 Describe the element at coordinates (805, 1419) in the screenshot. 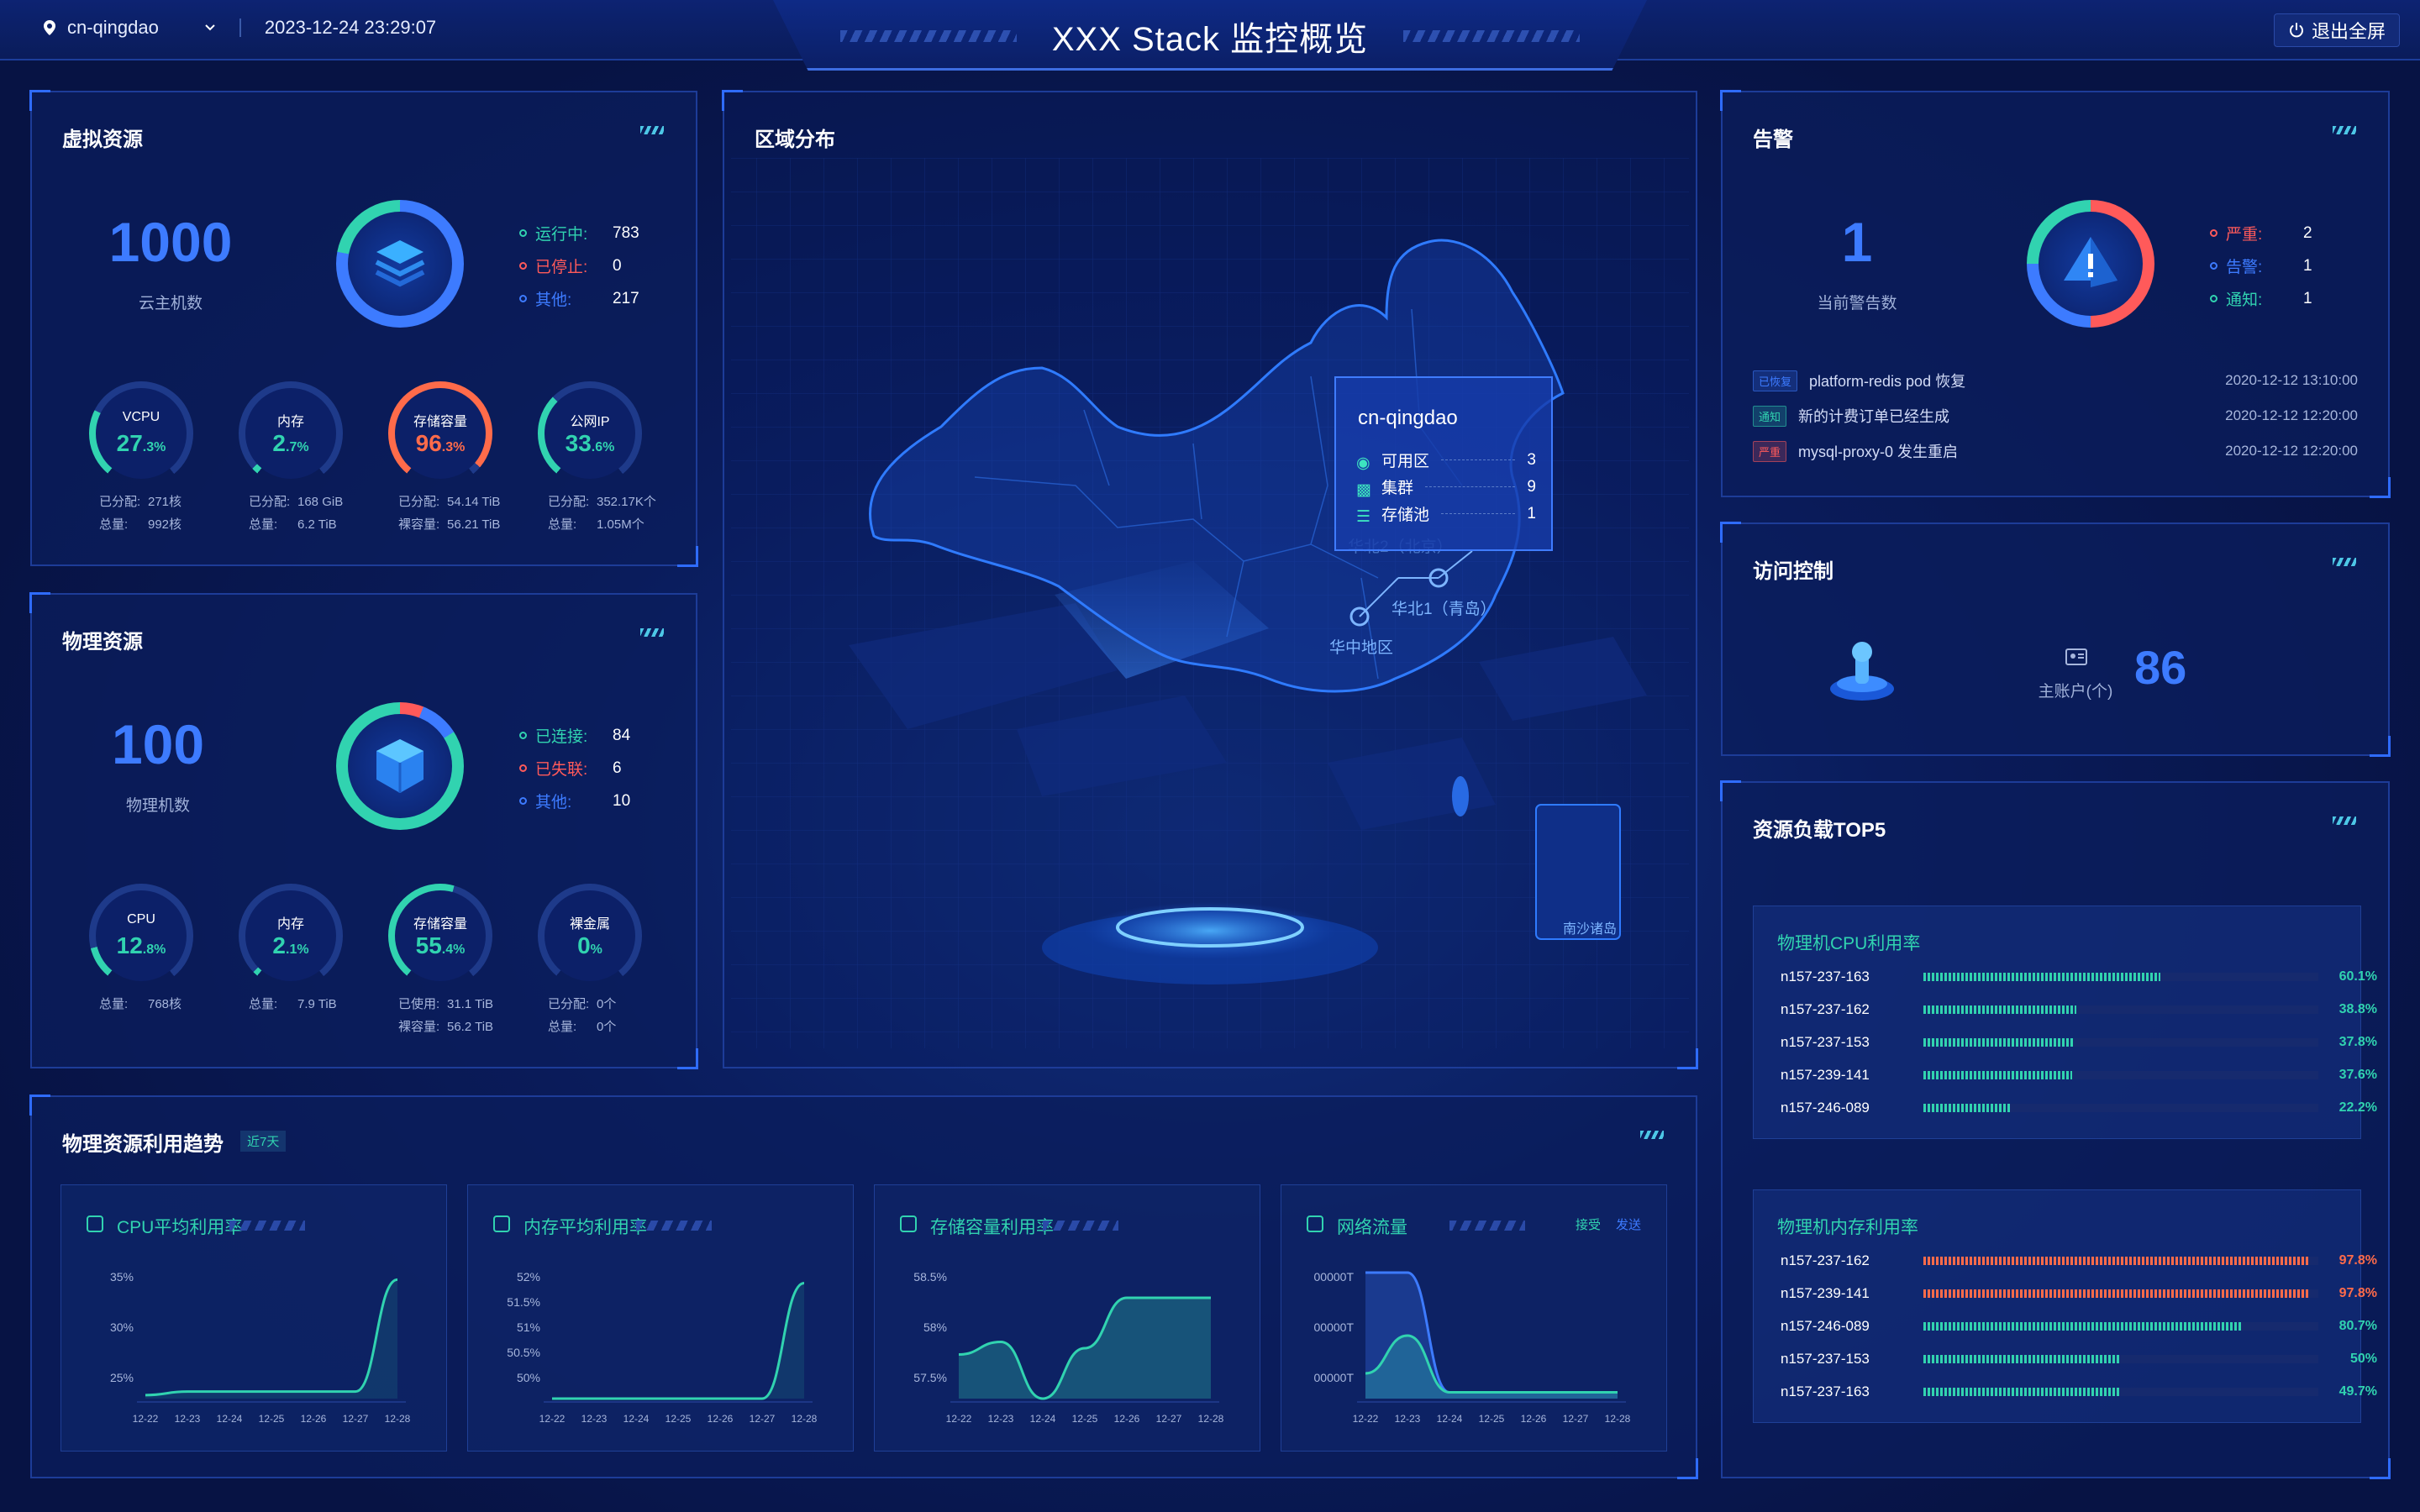

I see `x-tick-label: 12-28` at that location.